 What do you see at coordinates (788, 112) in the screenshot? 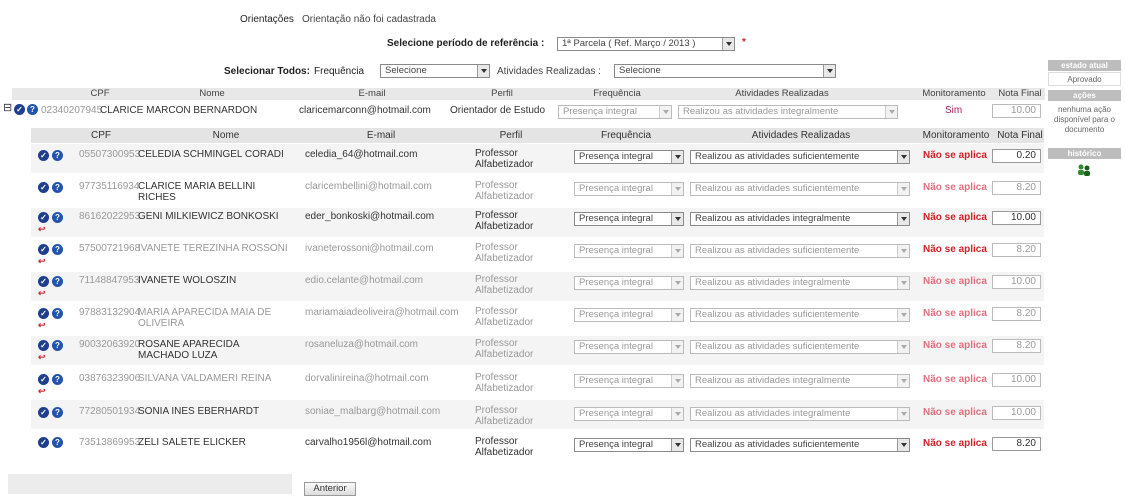
I see `outer-activities-select: Realizou as atividades integralmente` at bounding box center [788, 112].